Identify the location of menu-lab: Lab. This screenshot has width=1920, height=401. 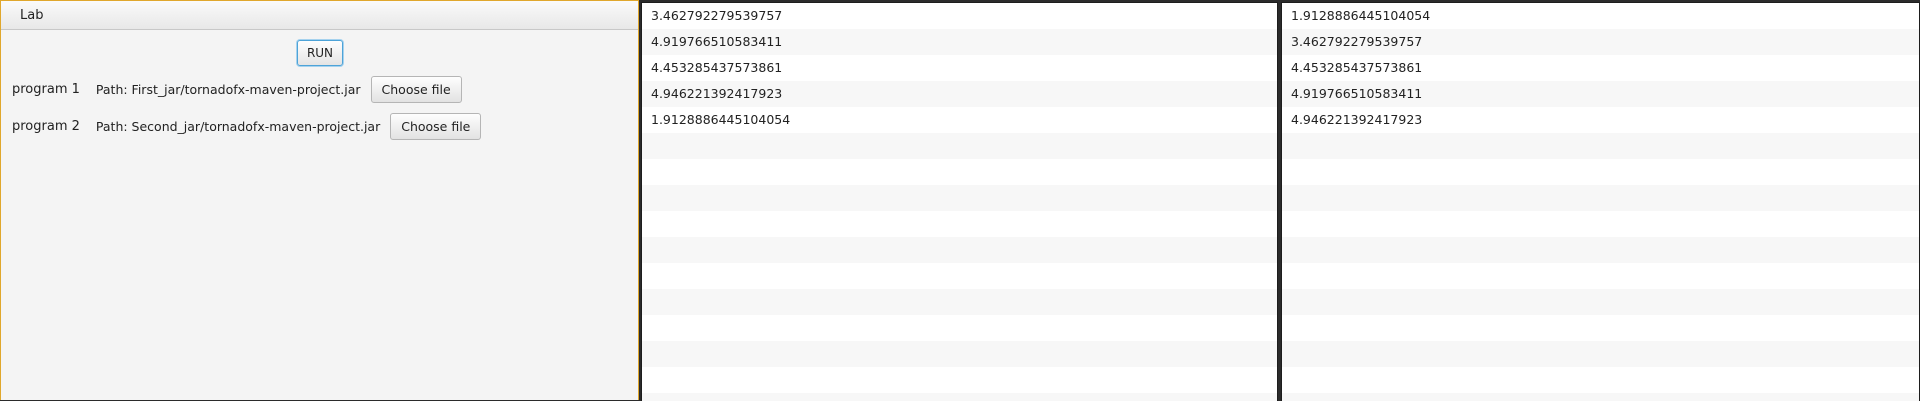
(31, 15).